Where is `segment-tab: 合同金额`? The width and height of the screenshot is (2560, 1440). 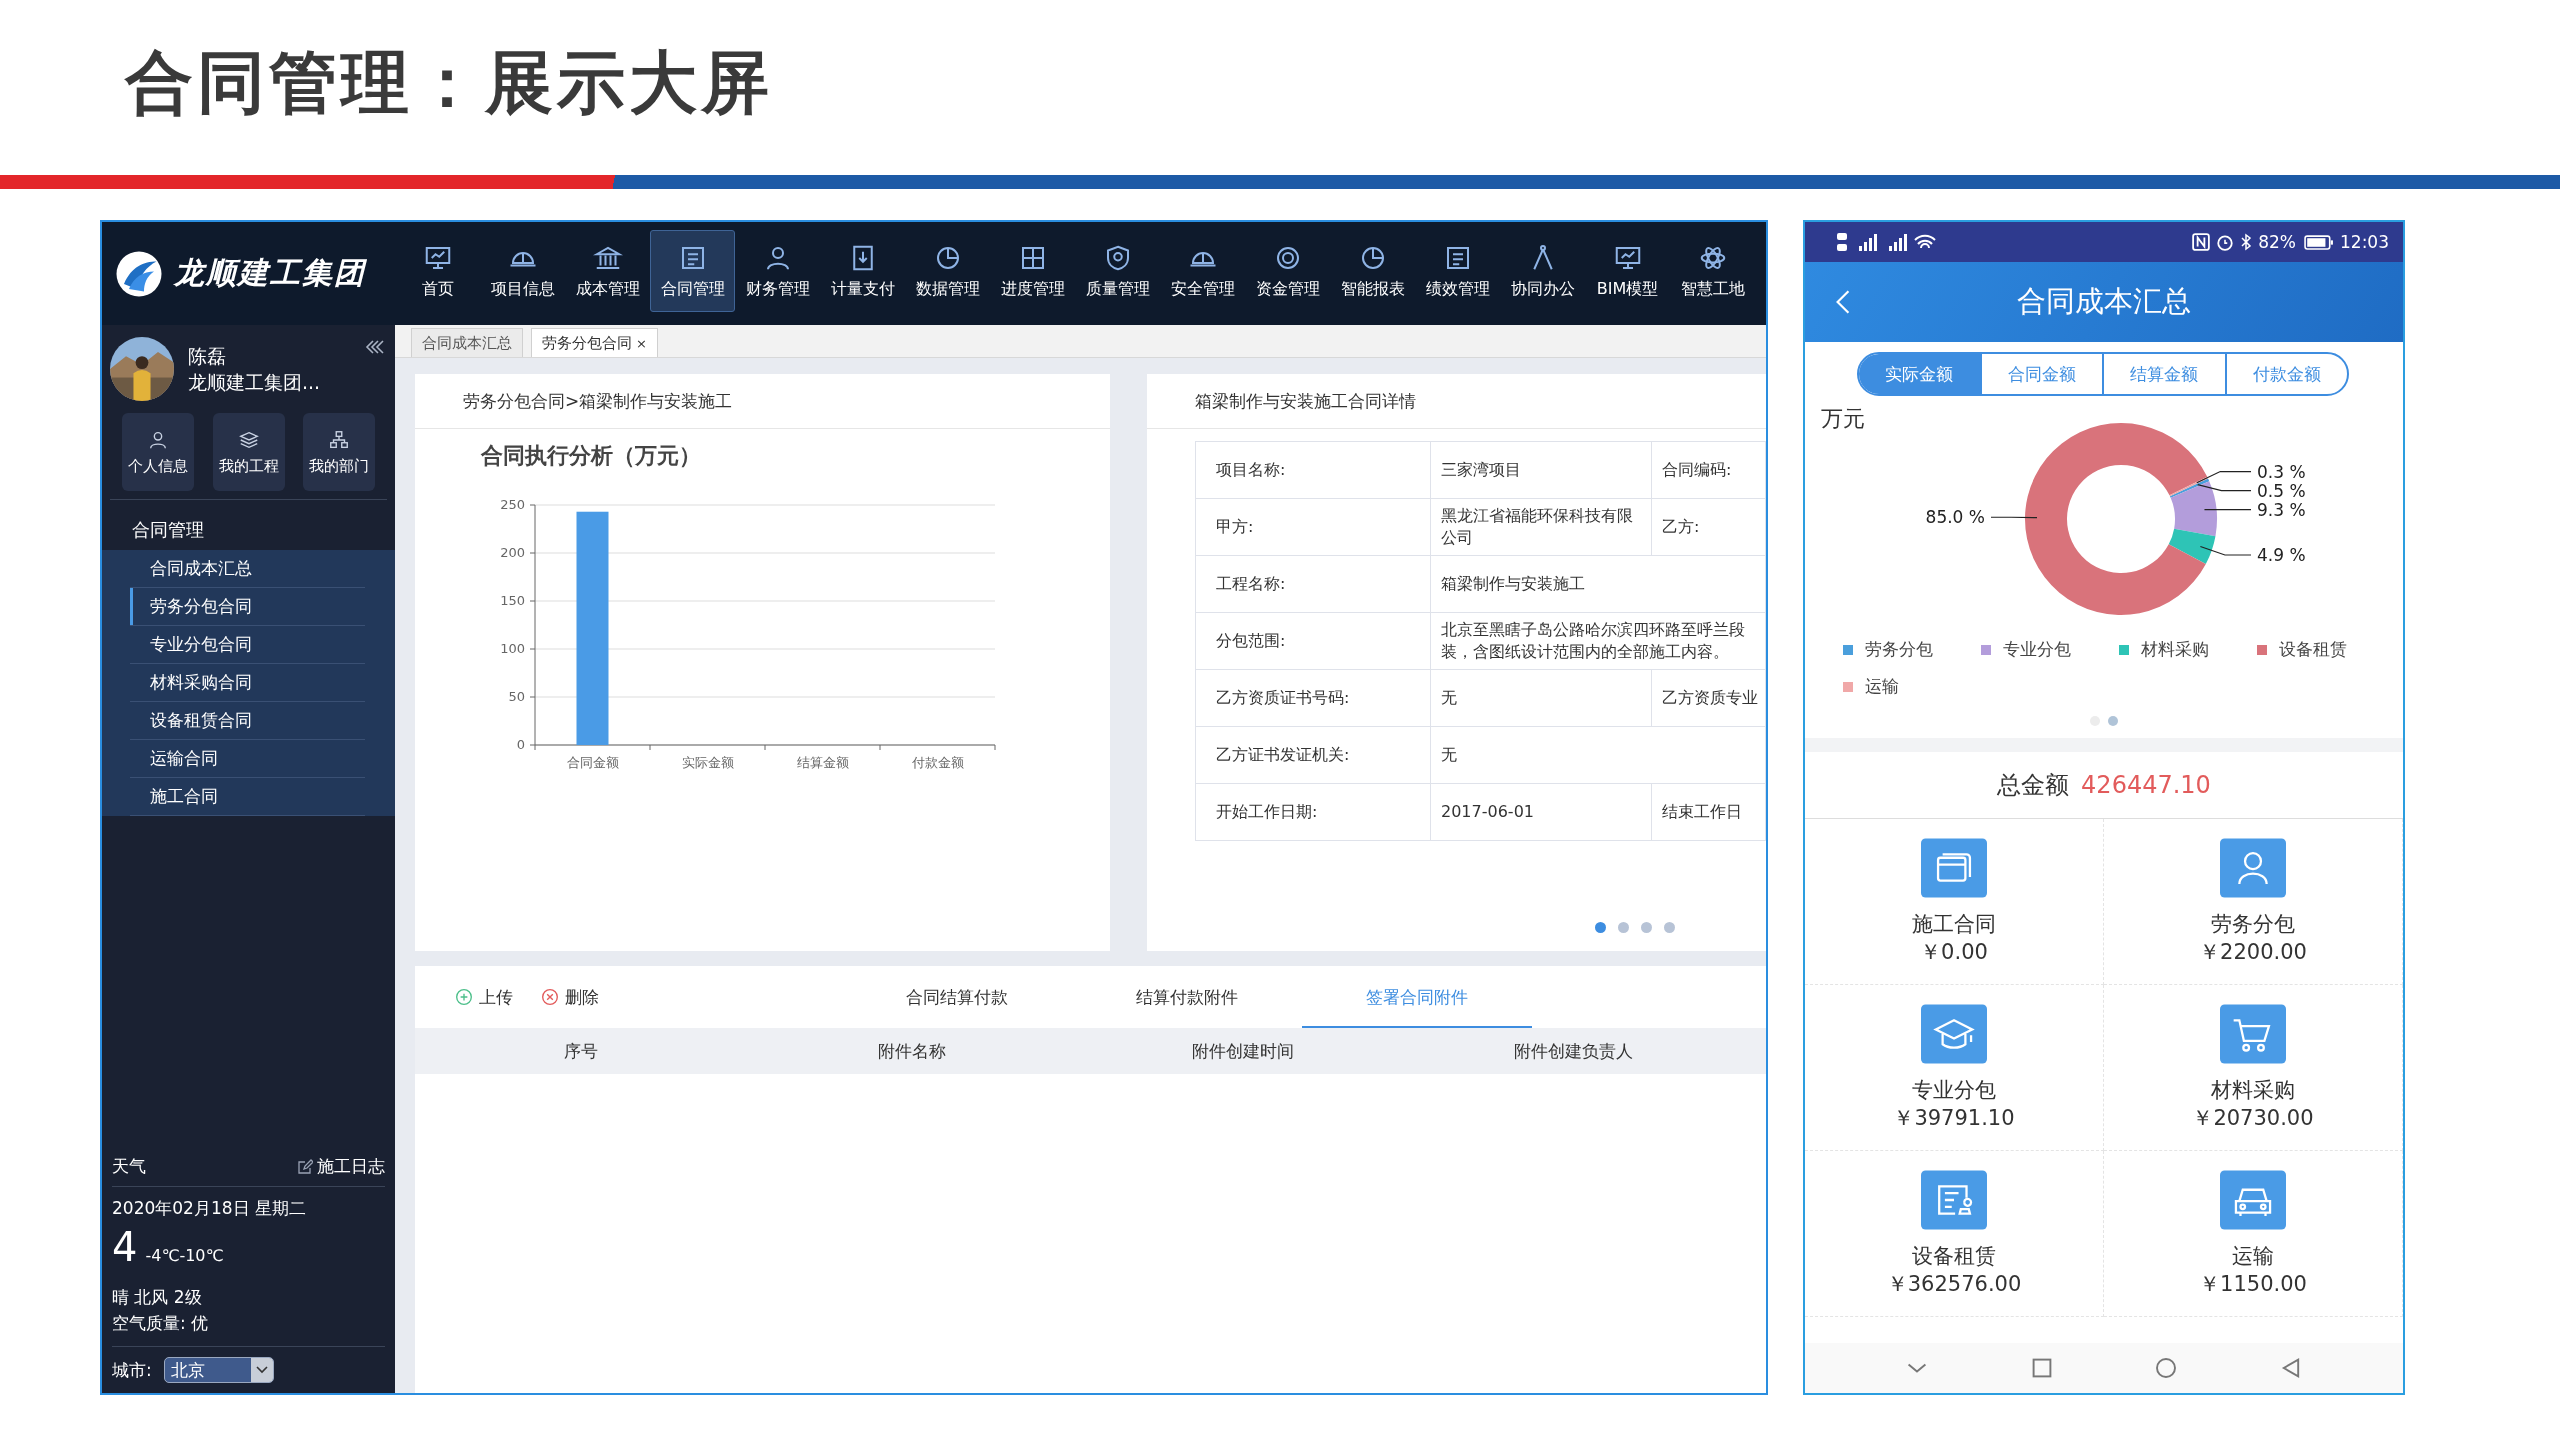
segment-tab: 合同金额 is located at coordinates (2040, 374).